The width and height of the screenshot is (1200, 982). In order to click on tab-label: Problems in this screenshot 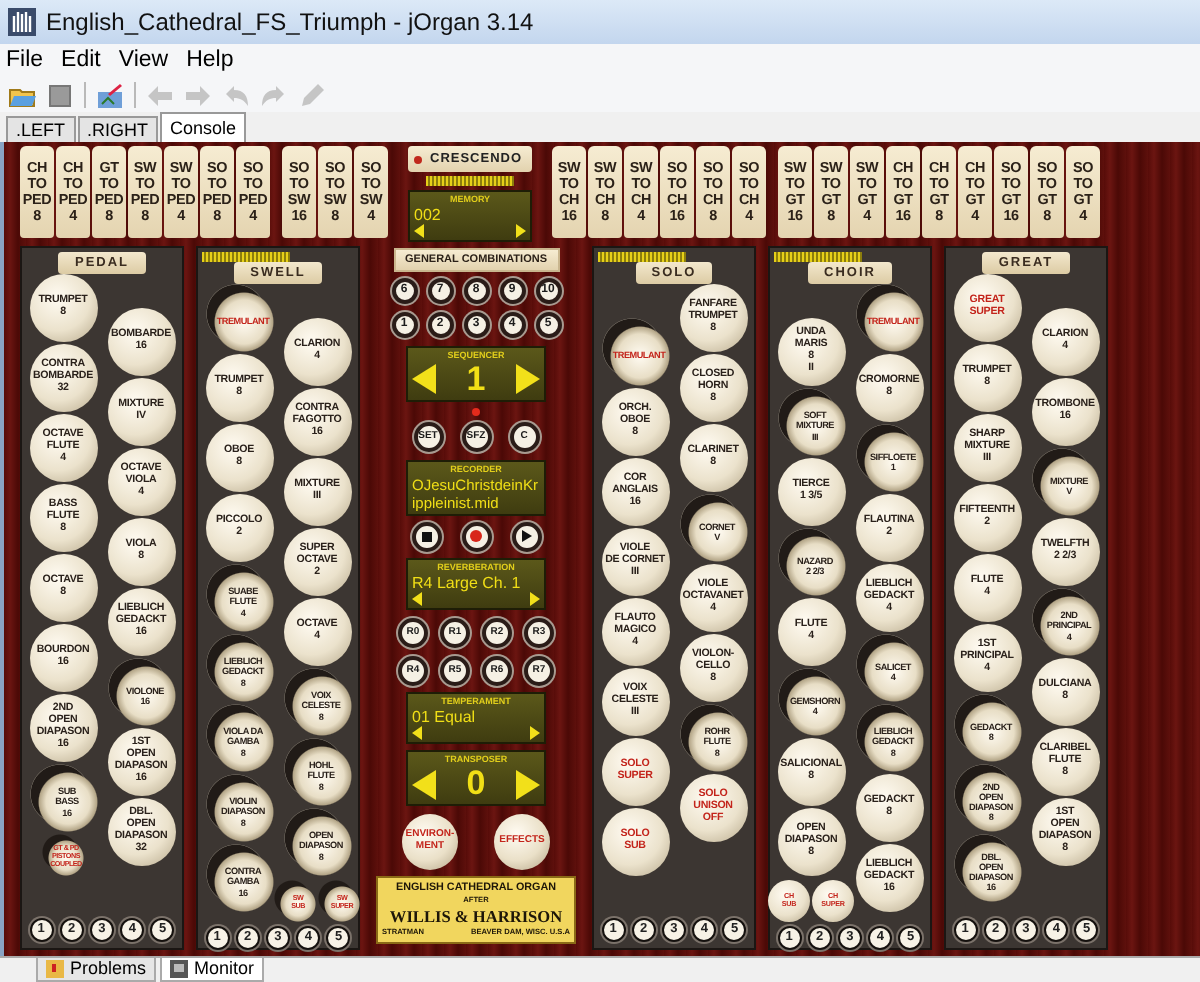, I will do `click(108, 969)`.